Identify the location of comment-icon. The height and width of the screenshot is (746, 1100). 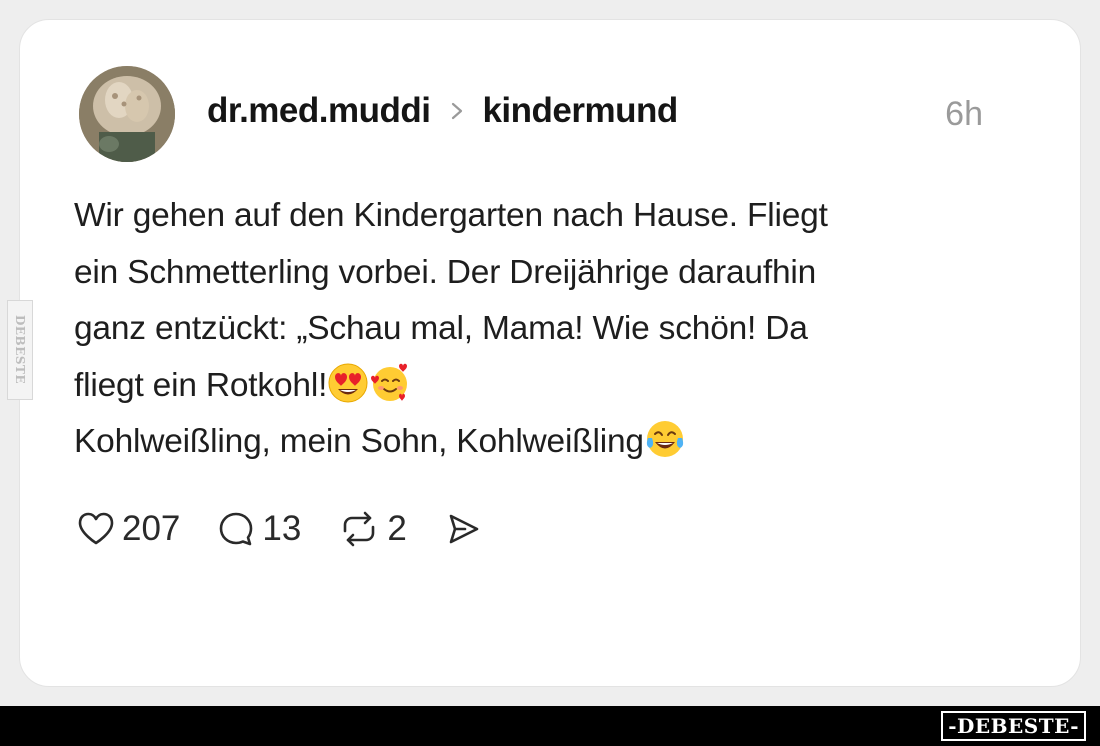
(236, 529).